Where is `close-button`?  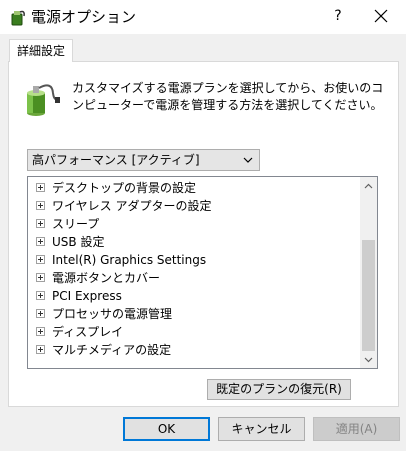
close-button is located at coordinates (381, 16).